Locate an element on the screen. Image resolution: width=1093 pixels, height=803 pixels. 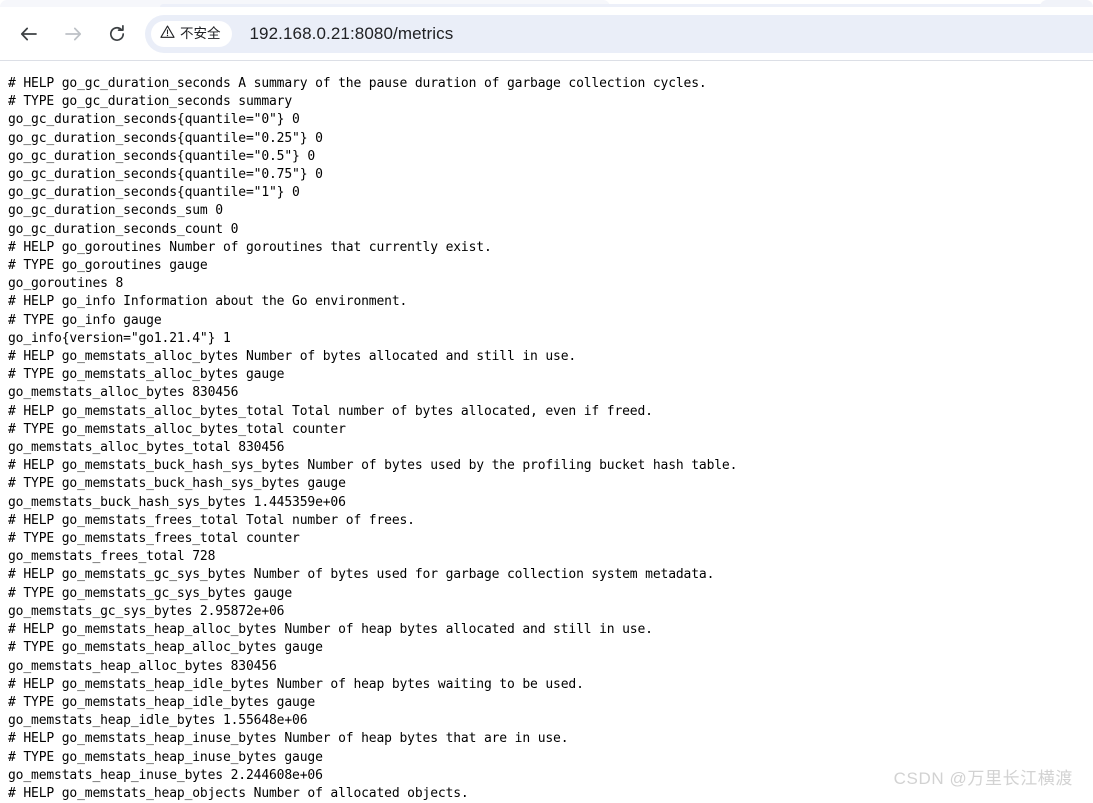
address-bar: 不安全 192.168.0.21:8080/metrics is located at coordinates (619, 34).